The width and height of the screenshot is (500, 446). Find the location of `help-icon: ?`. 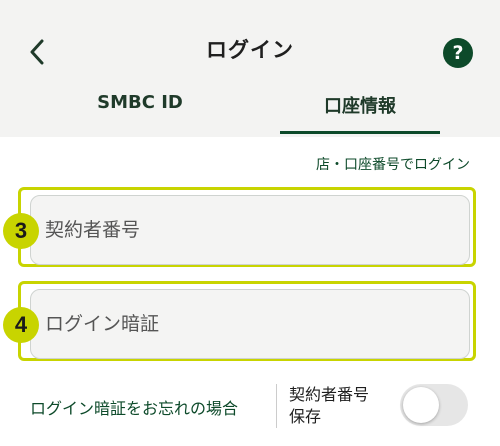

help-icon: ? is located at coordinates (458, 53).